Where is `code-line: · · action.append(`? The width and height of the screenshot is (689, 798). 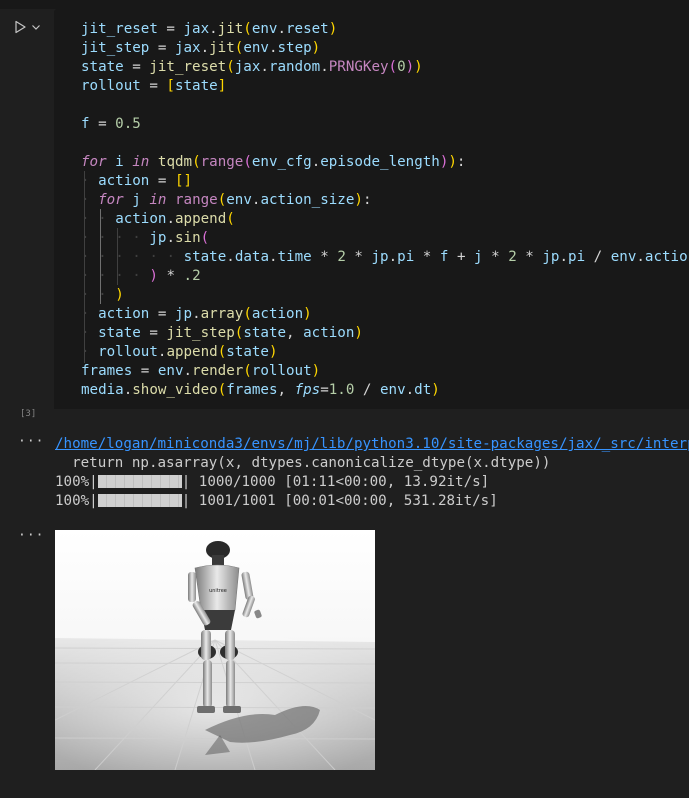 code-line: · · action.append( is located at coordinates (158, 219).